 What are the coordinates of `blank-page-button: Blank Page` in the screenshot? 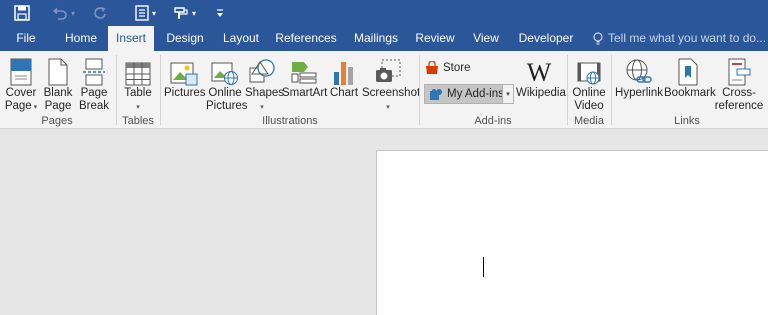 It's located at (58, 83).